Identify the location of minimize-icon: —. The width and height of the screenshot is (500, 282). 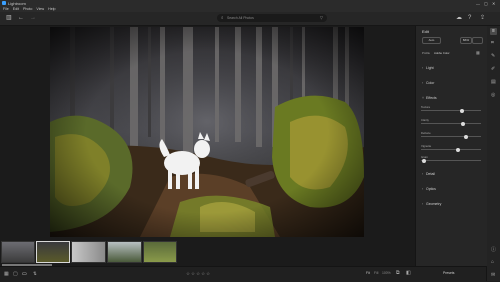
(478, 3).